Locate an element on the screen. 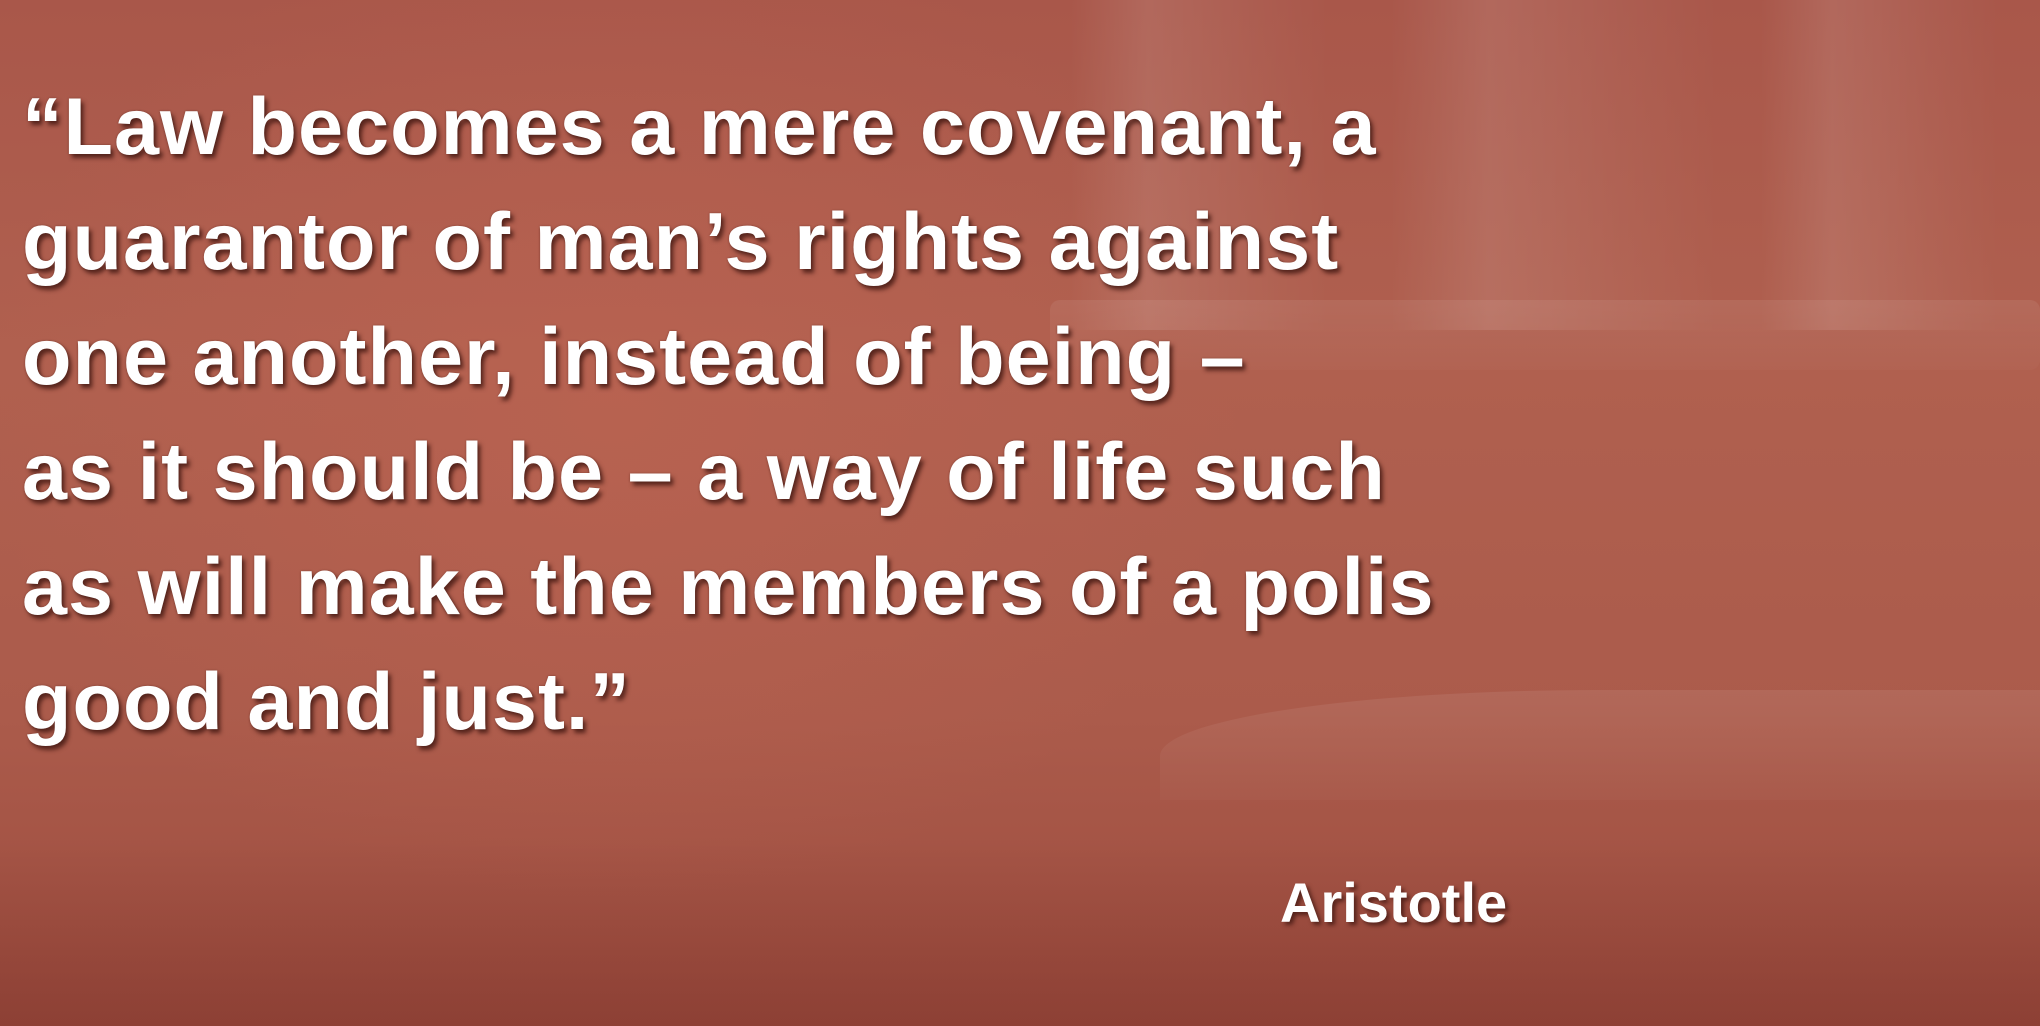  quote-line: guarantor of man’s rights against is located at coordinates (681, 242).